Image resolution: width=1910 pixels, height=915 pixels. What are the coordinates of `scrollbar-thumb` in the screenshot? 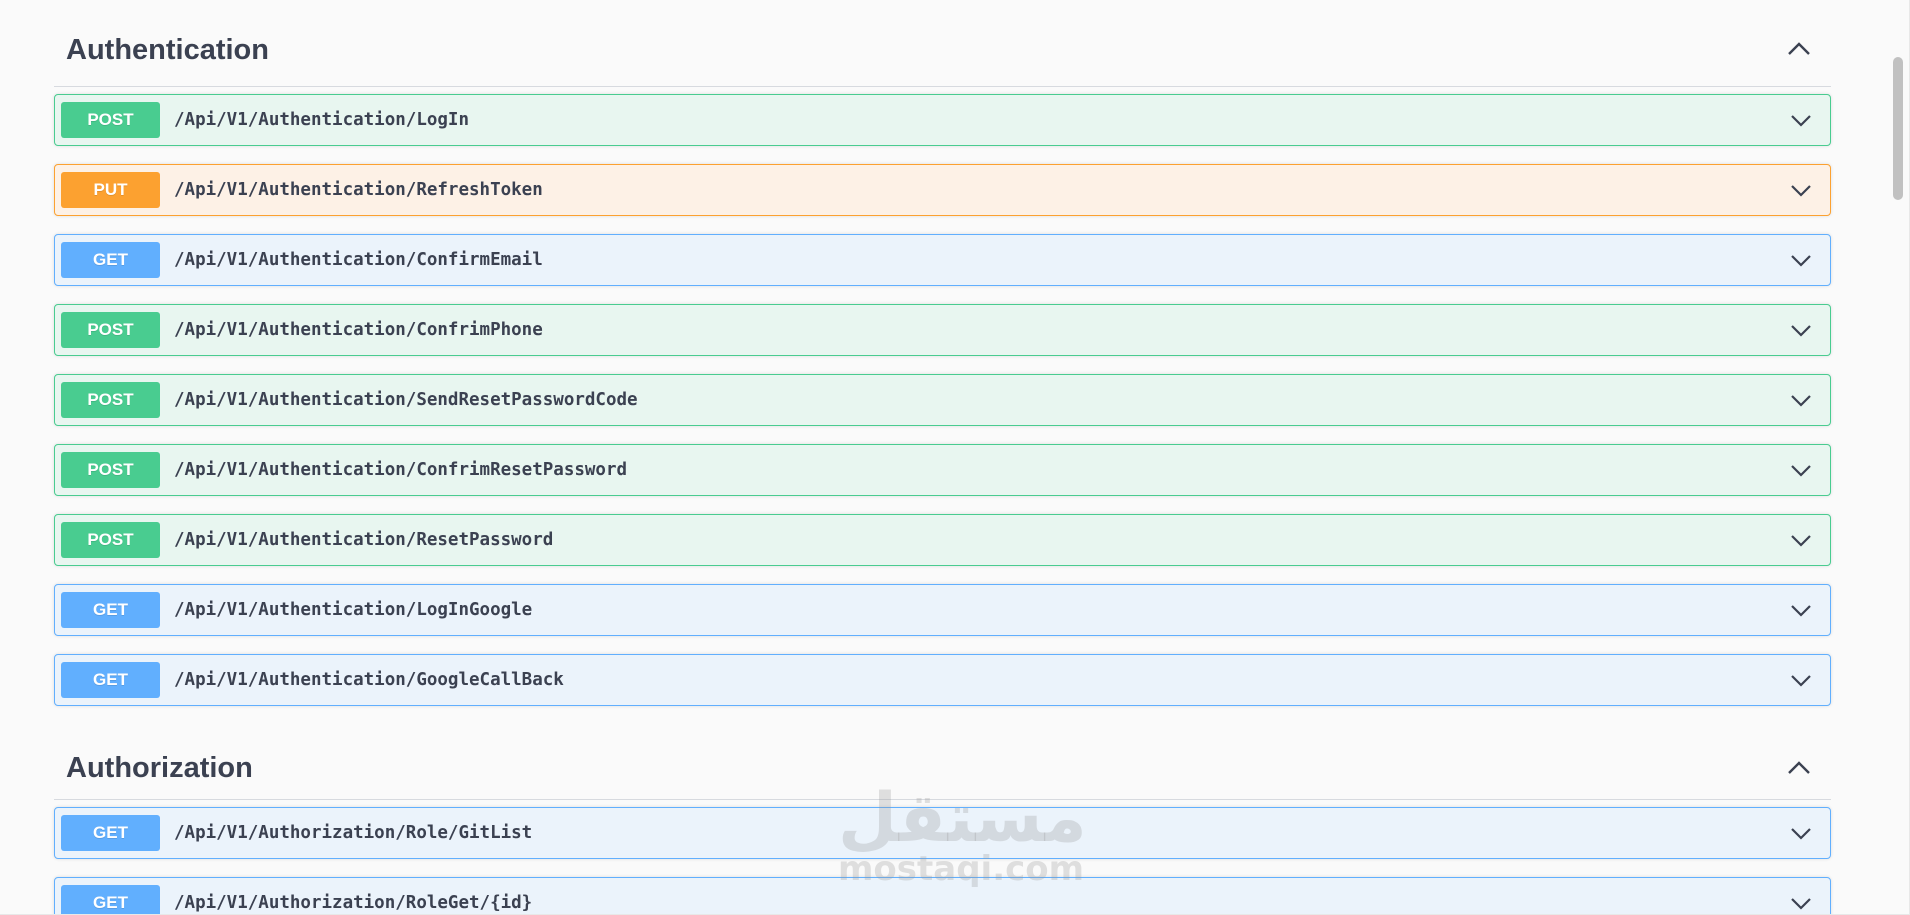 It's located at (1898, 128).